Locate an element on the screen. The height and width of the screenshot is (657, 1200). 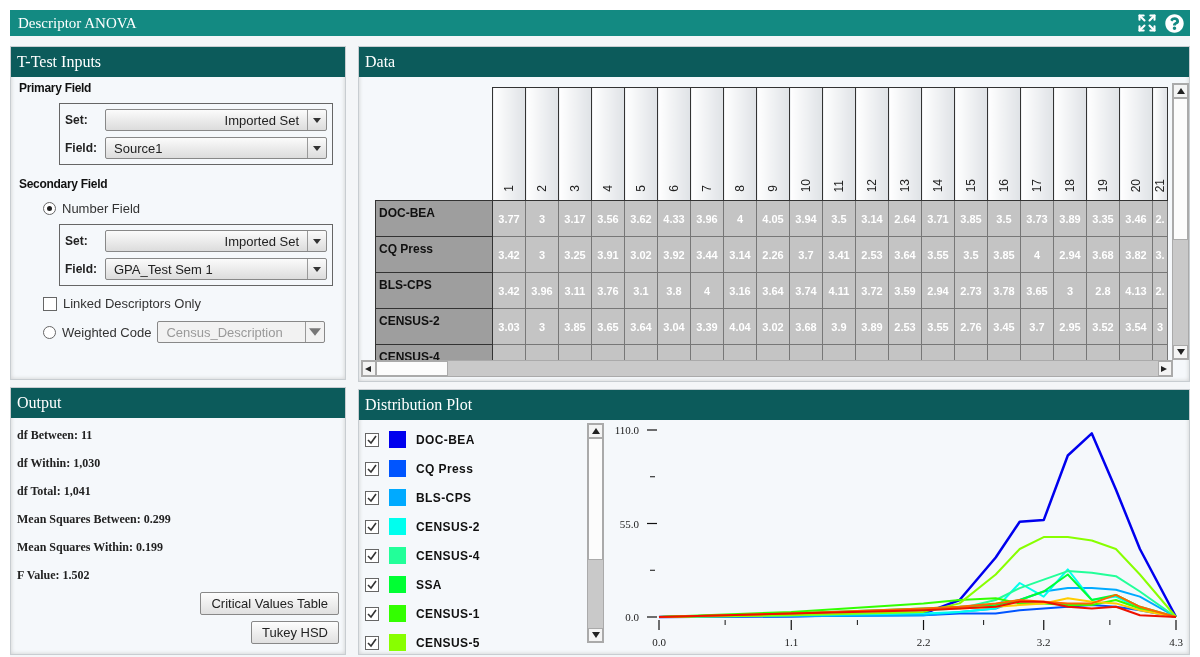
result-text: df Within: 1,030 is located at coordinates (59, 464).